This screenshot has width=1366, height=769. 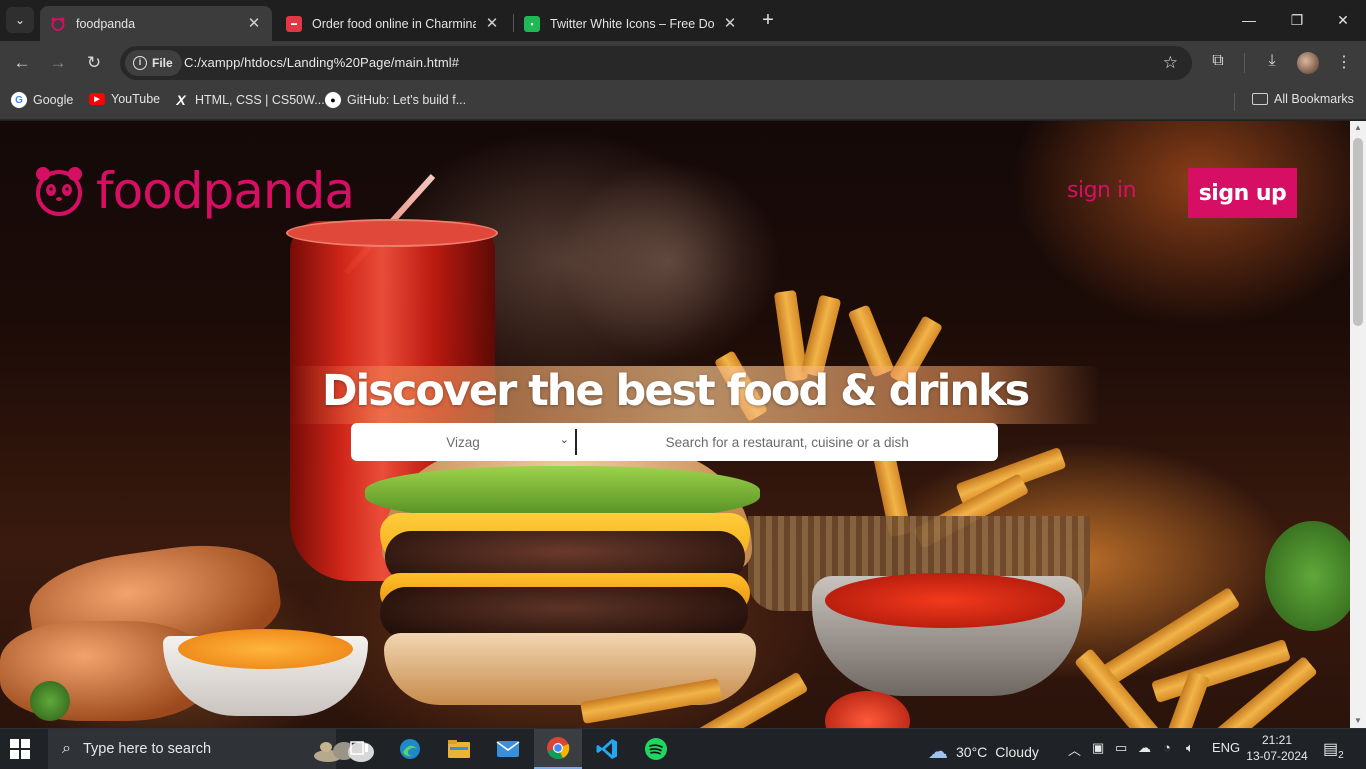 I want to click on x-icon: X, so click(x=181, y=100).